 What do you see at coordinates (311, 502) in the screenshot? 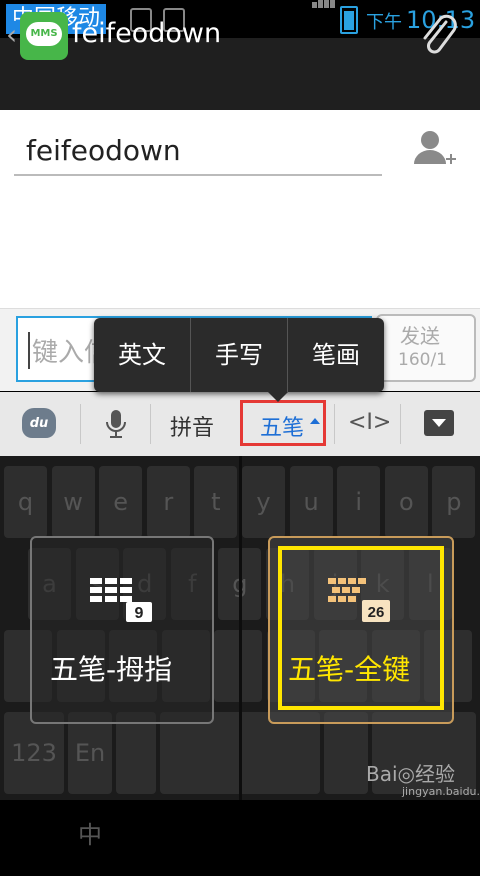
I see `key-u: u` at bounding box center [311, 502].